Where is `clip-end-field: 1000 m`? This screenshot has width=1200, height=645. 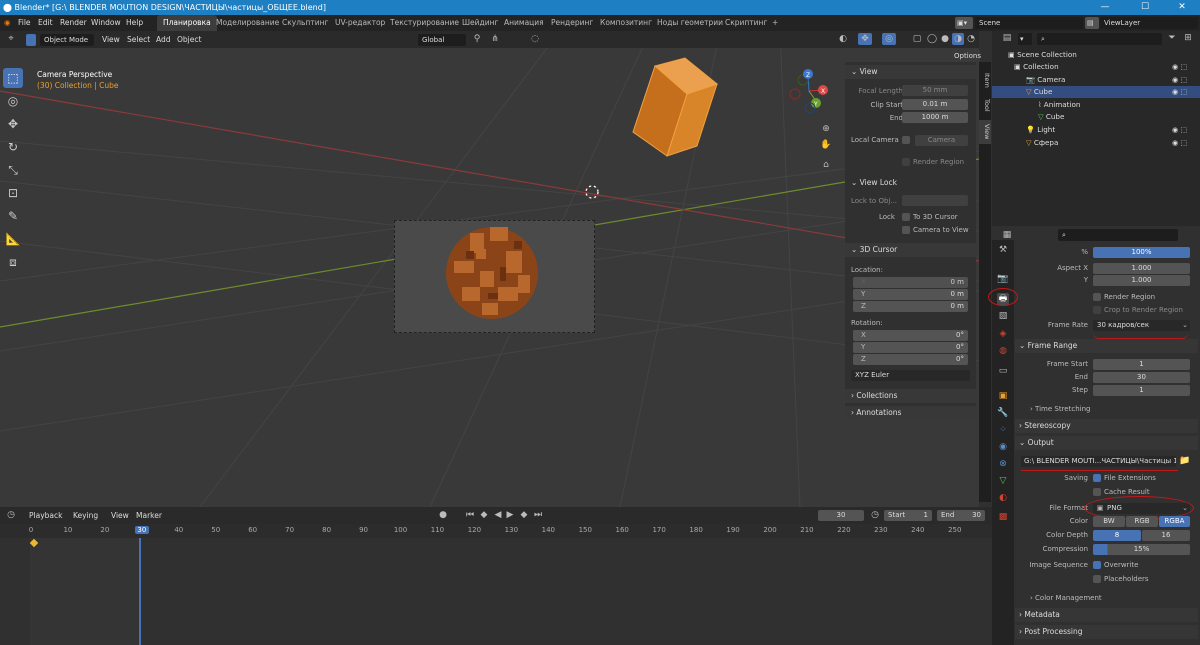 clip-end-field: 1000 m is located at coordinates (935, 117).